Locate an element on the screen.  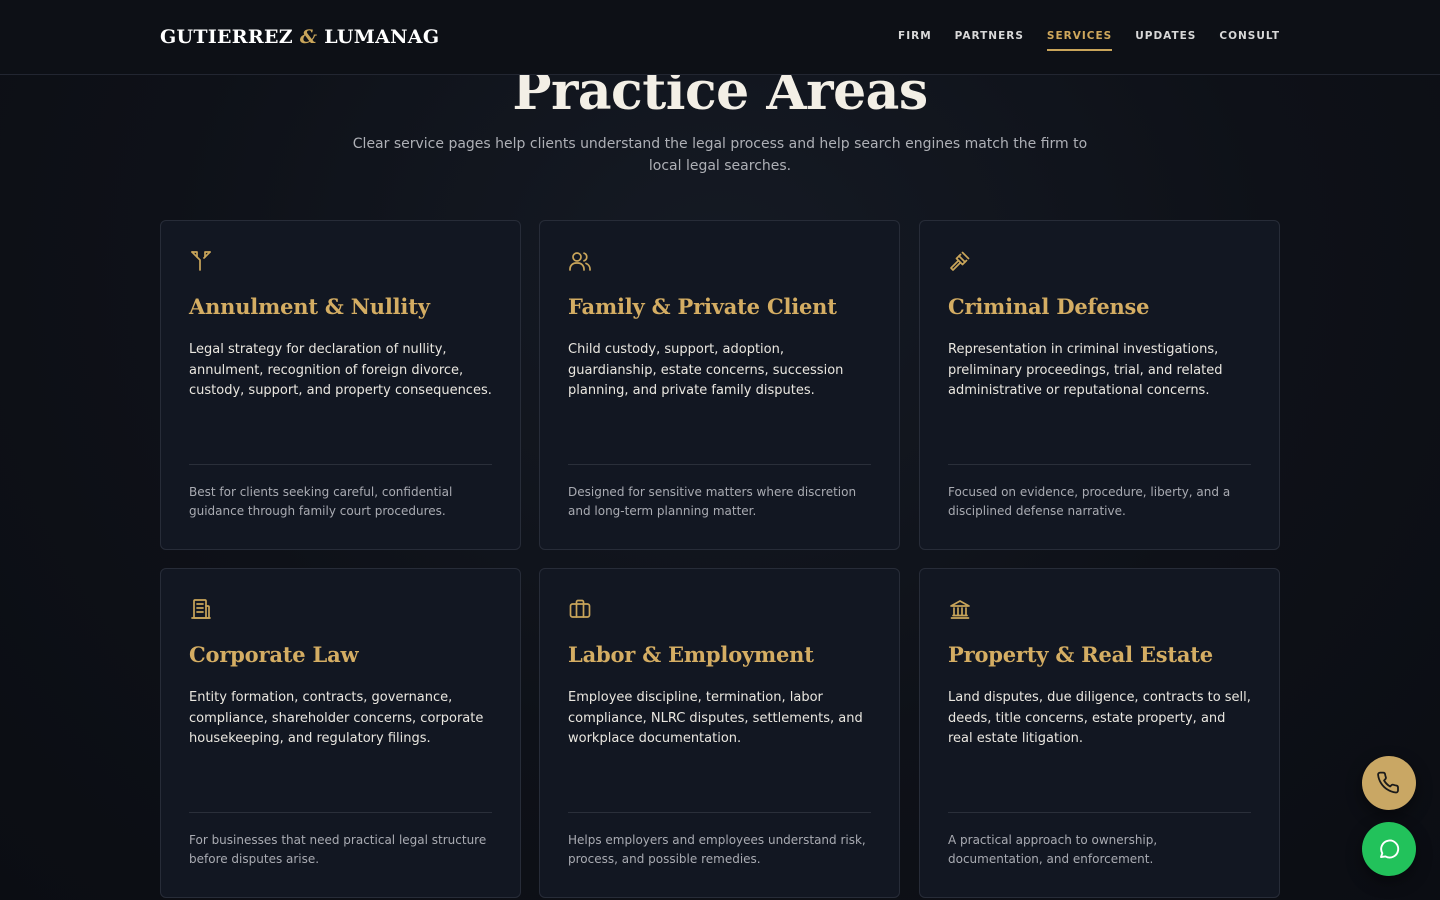
phone-icon is located at coordinates (1389, 783).